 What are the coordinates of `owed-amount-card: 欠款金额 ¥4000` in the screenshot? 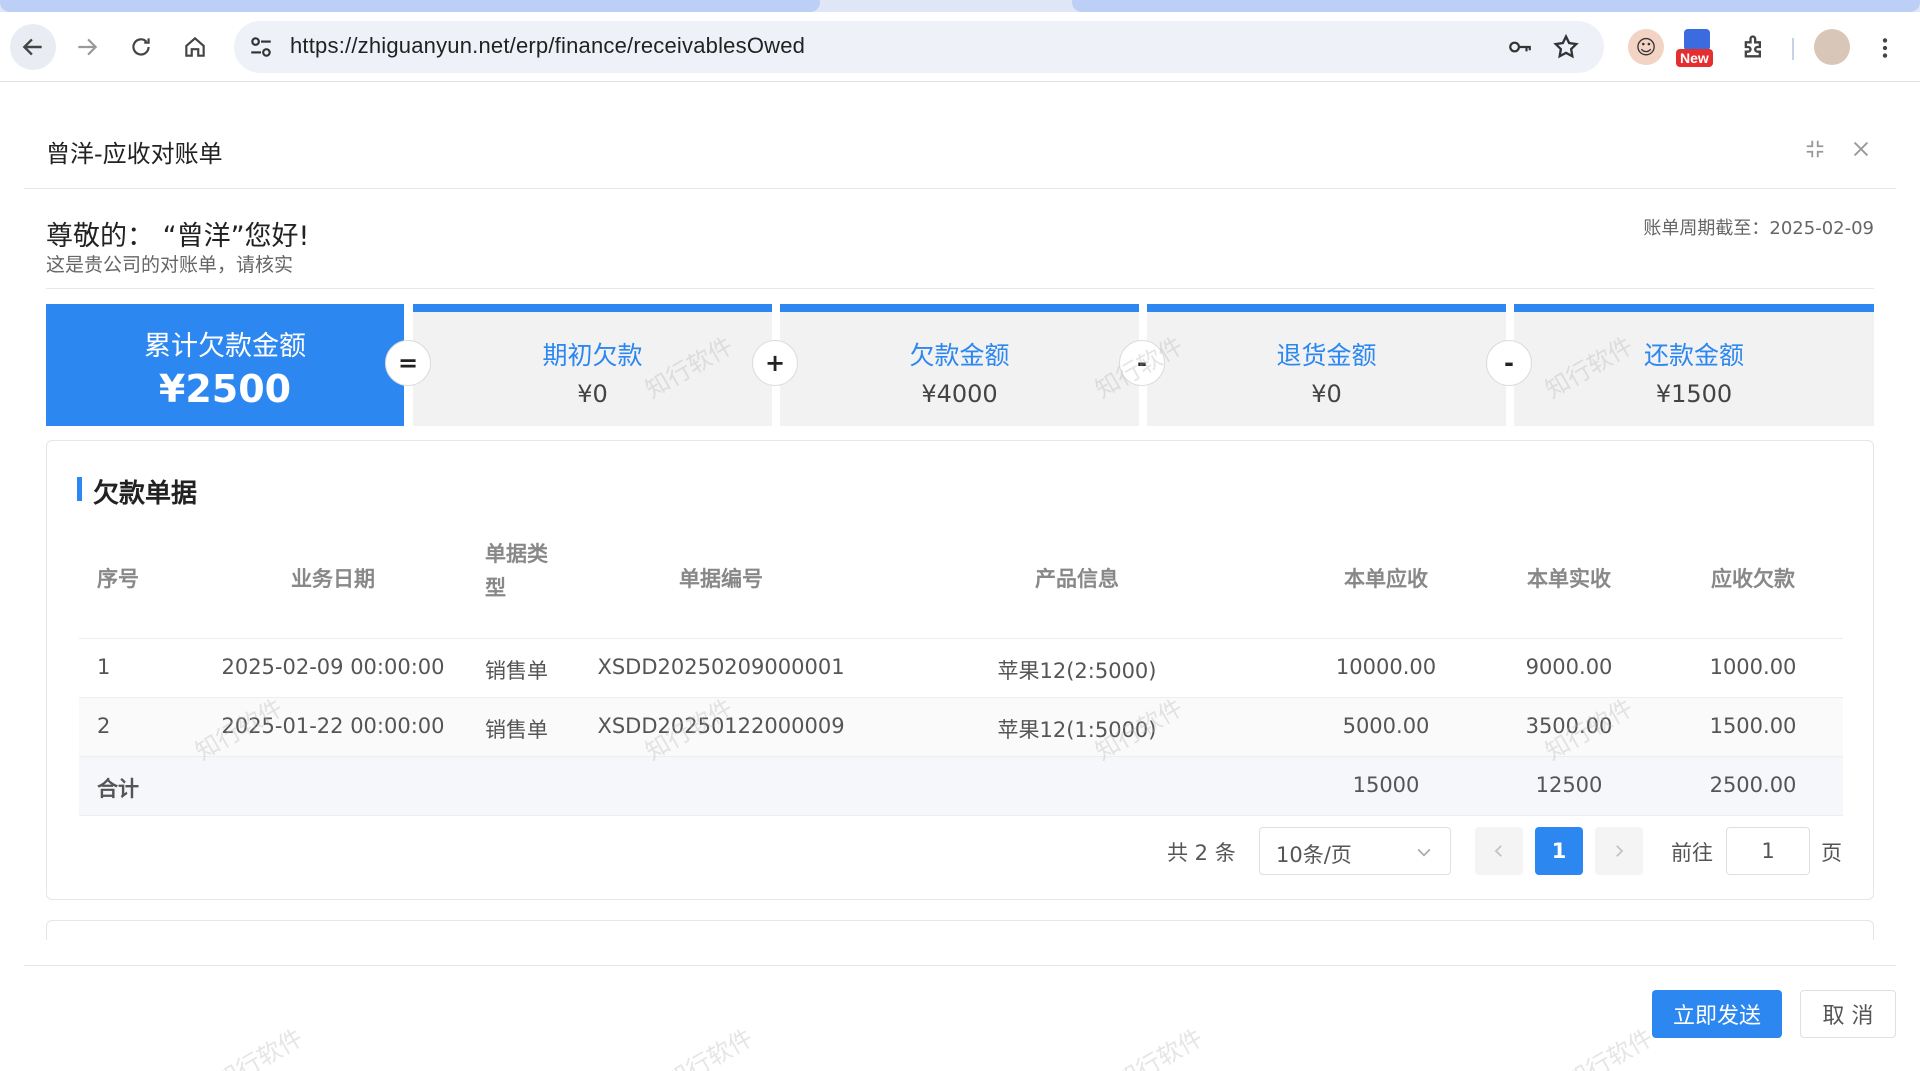 It's located at (959, 365).